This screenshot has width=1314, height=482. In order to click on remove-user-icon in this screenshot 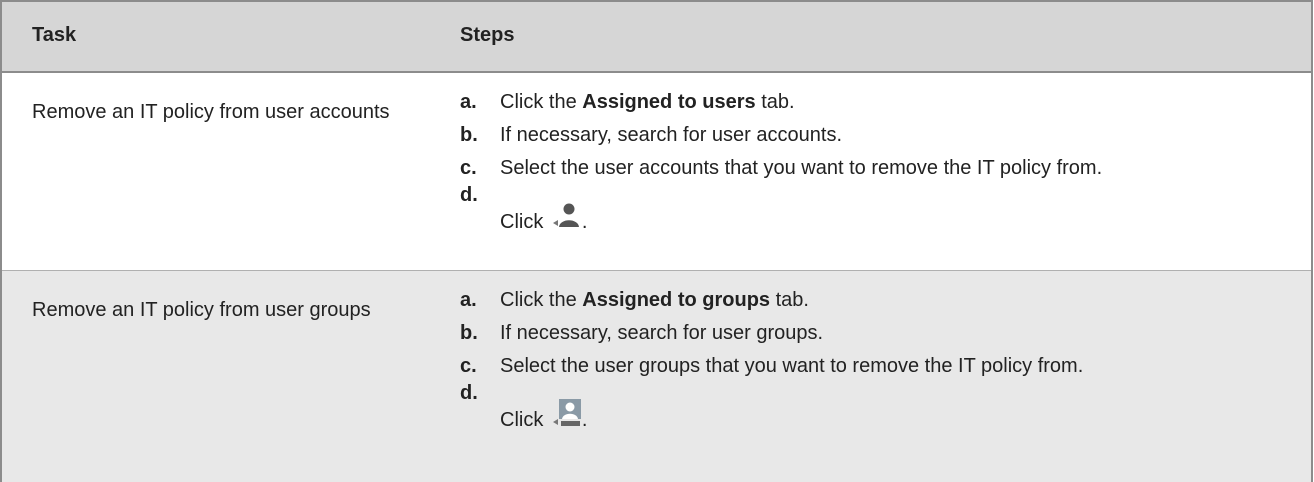, I will do `click(565, 215)`.